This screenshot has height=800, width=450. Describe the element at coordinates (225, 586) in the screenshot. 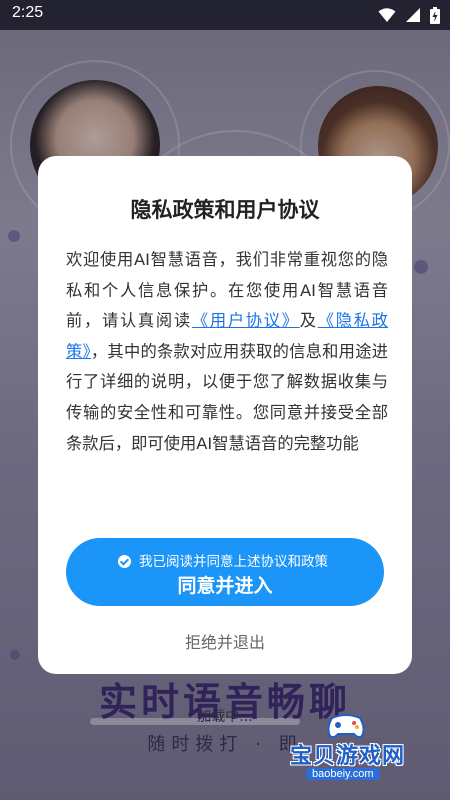

I see `agree-button-label: 同意并进入` at that location.